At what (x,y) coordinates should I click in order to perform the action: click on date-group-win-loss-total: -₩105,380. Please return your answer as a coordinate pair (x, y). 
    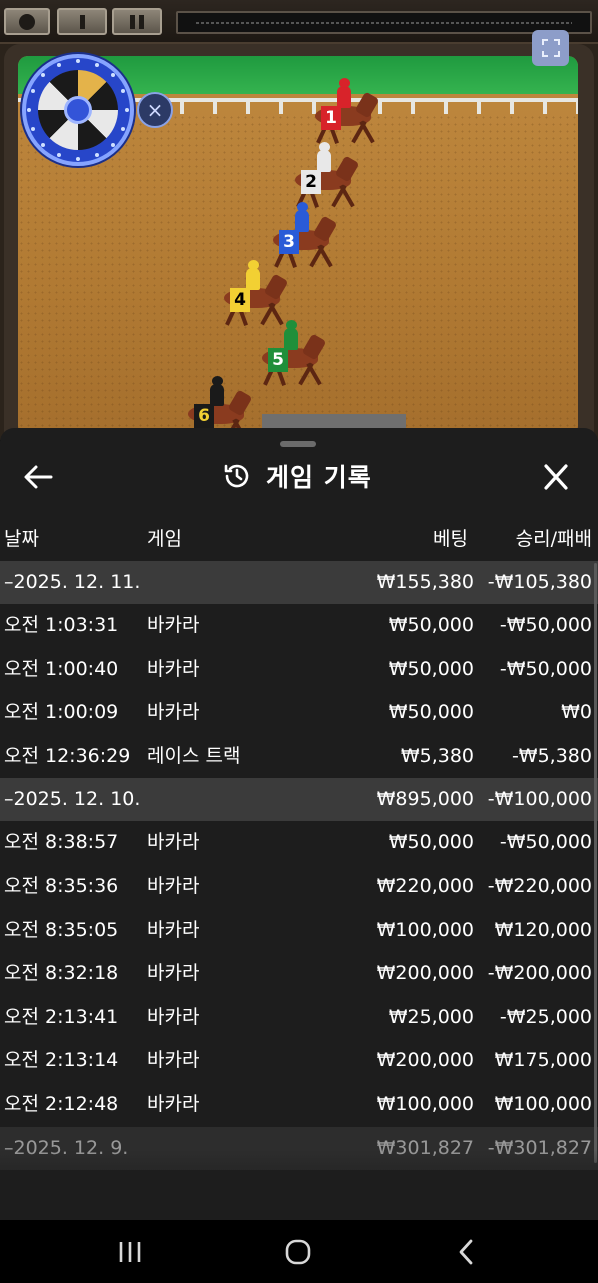
    Looking at the image, I should click on (539, 582).